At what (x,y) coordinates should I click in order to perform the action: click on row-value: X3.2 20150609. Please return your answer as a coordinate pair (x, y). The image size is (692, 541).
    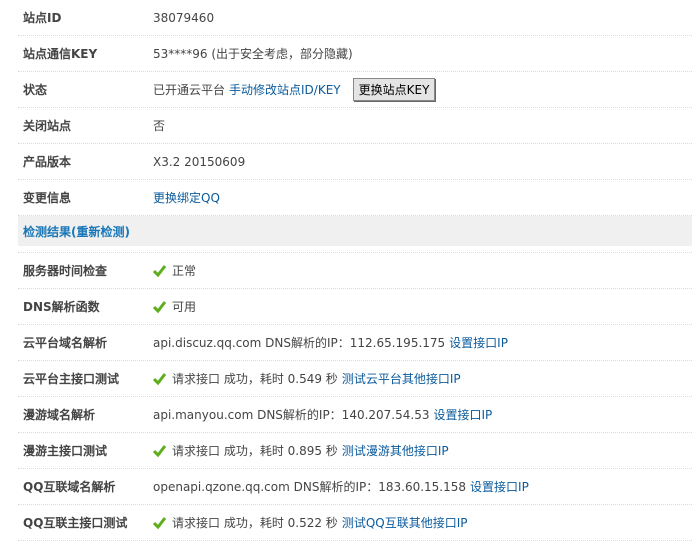
    Looking at the image, I should click on (199, 162).